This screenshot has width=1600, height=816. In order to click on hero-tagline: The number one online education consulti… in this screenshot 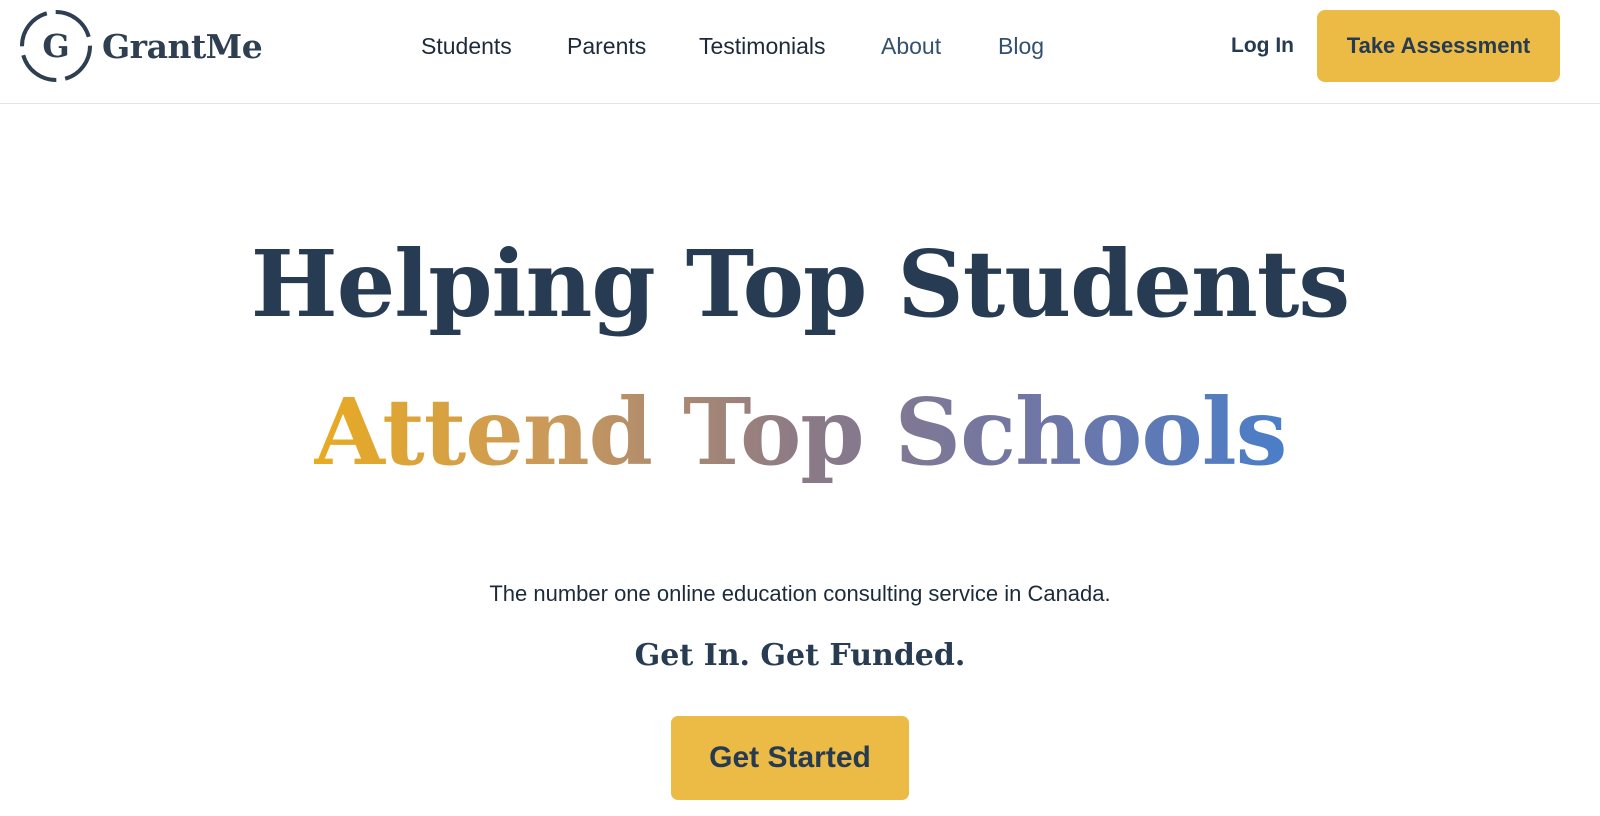, I will do `click(800, 593)`.